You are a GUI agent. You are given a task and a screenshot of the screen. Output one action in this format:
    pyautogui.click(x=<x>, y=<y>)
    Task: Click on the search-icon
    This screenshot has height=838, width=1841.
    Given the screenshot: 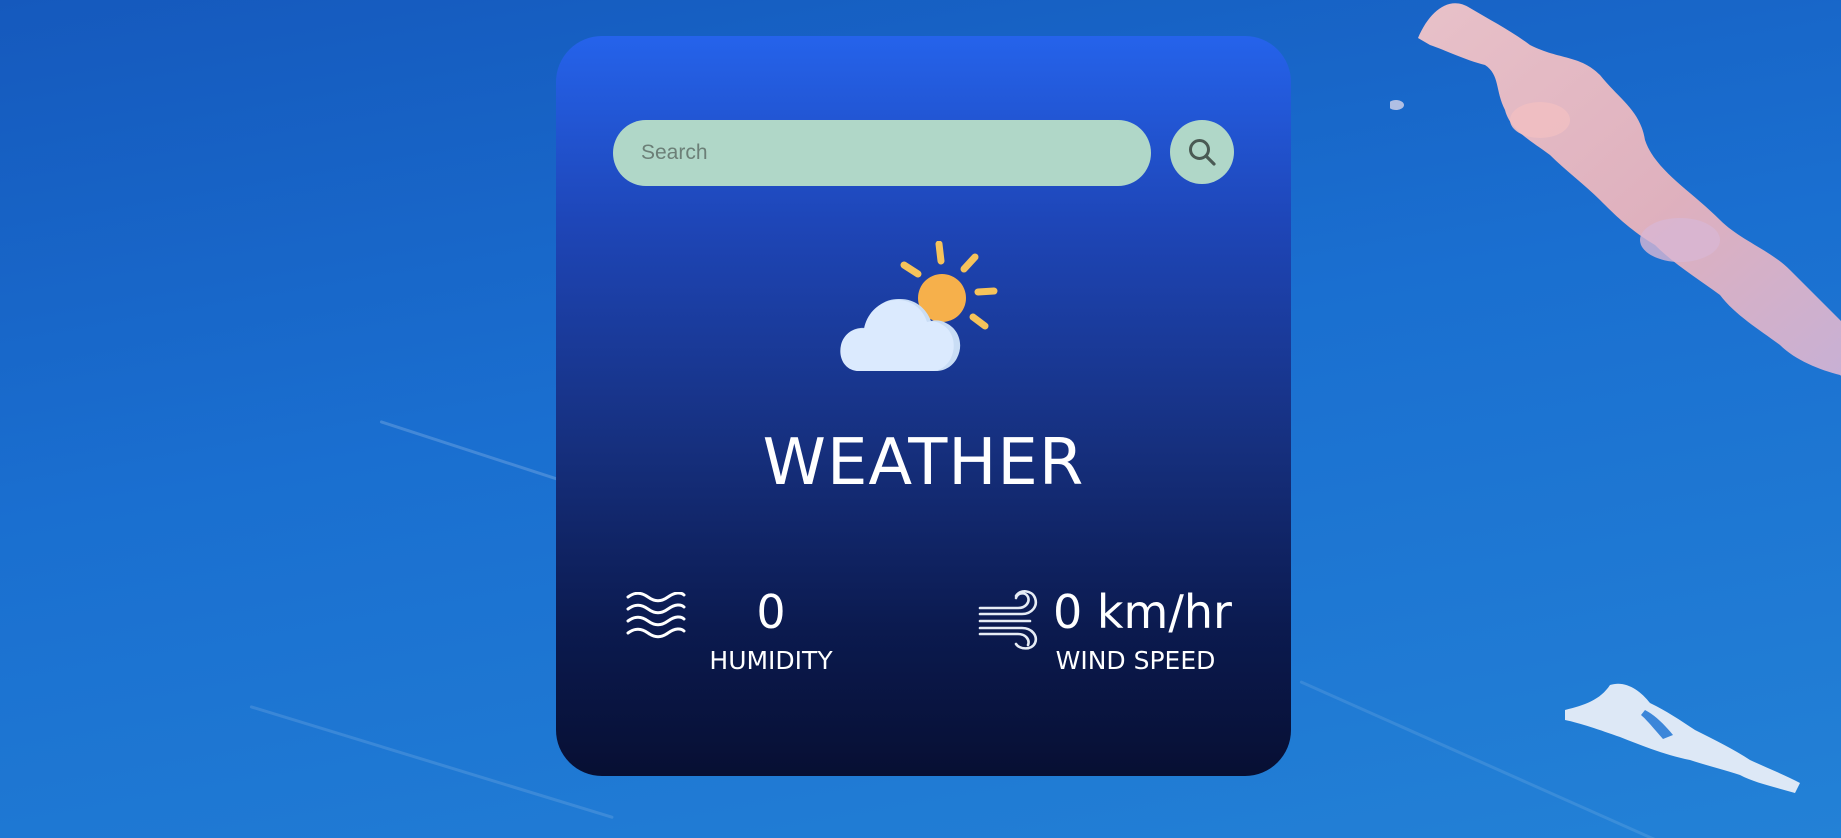 What is the action you would take?
    pyautogui.click(x=1202, y=152)
    